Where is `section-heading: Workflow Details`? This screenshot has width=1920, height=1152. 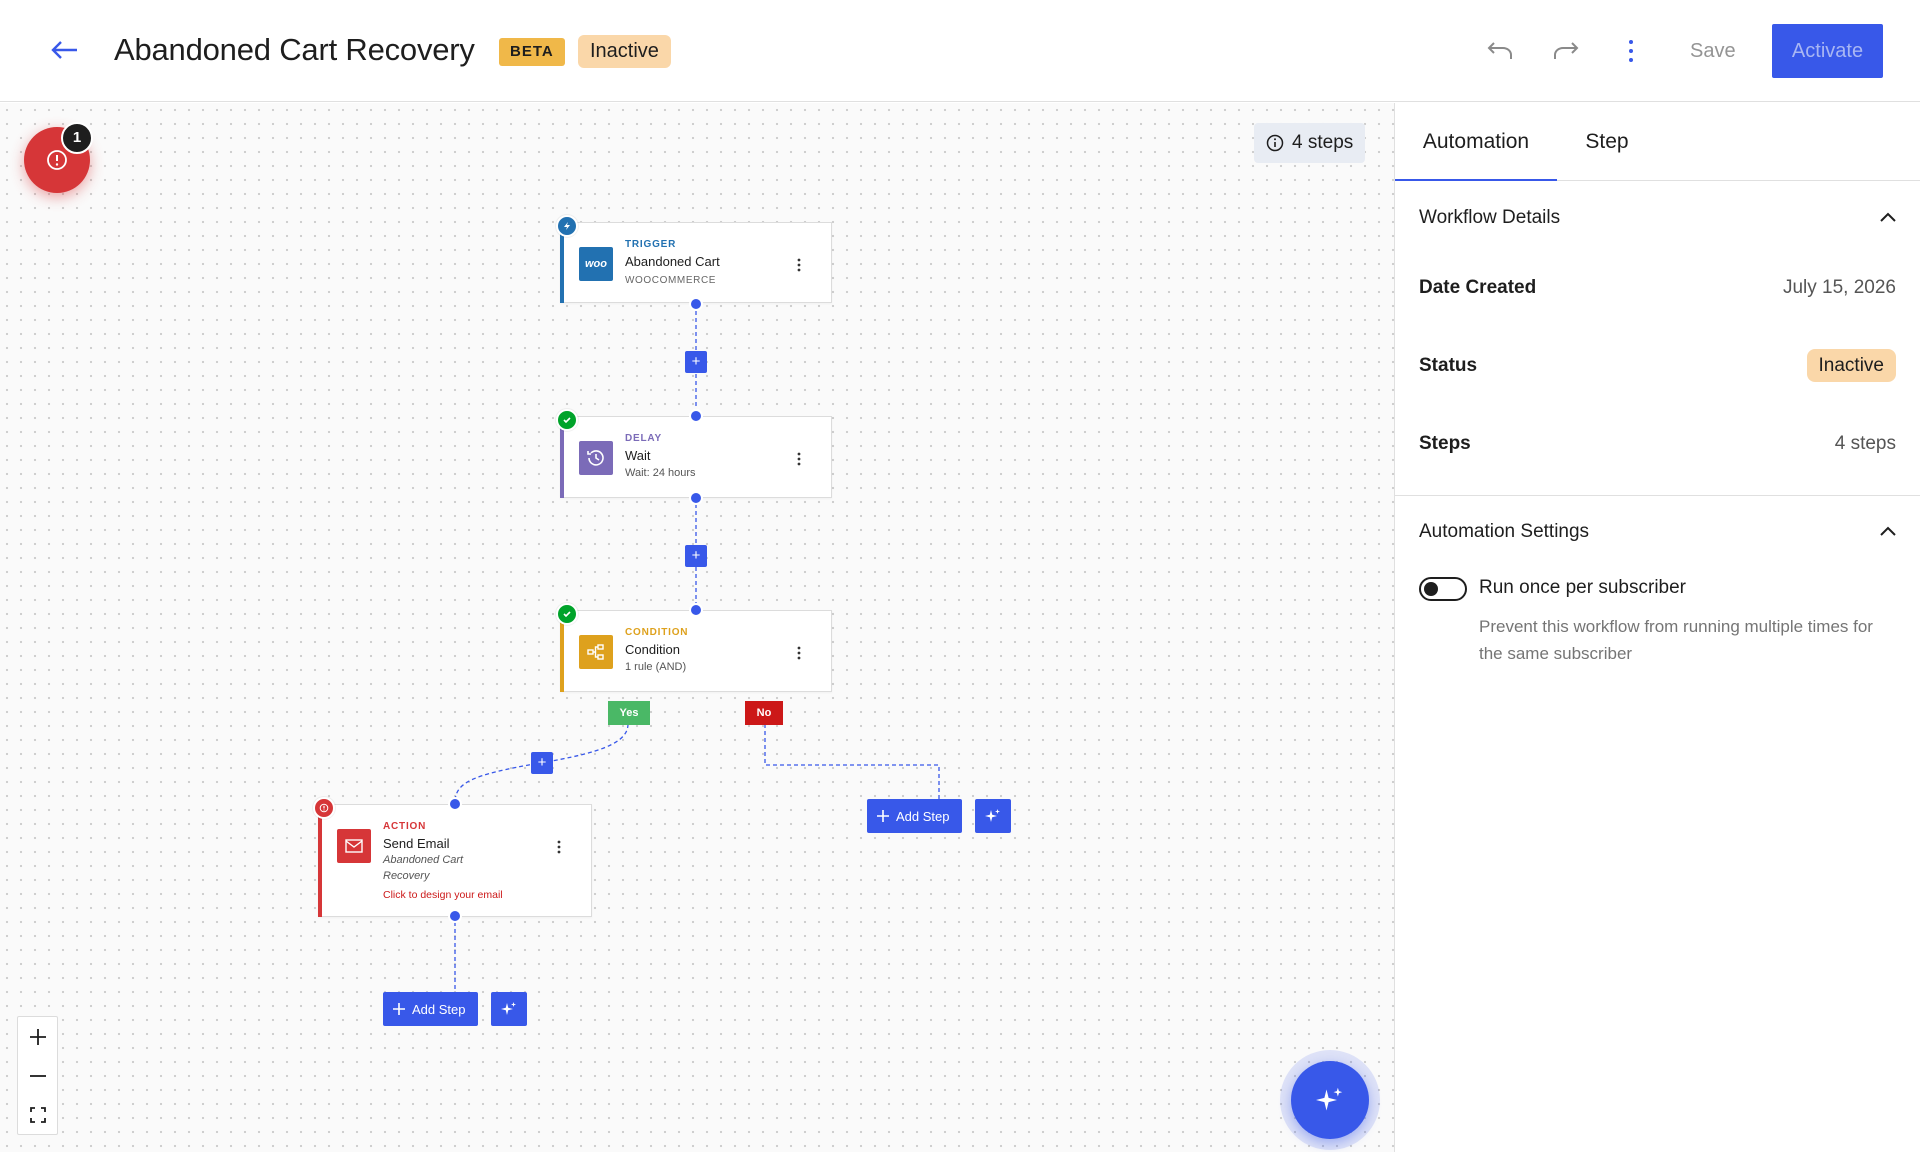 section-heading: Workflow Details is located at coordinates (1490, 217).